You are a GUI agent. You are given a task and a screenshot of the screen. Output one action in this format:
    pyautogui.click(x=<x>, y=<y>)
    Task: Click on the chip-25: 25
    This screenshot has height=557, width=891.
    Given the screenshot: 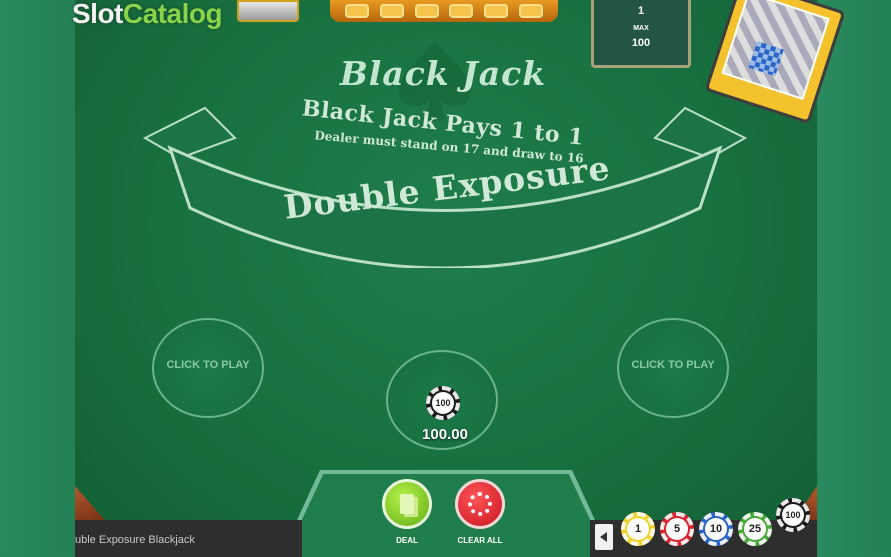 What is the action you would take?
    pyautogui.click(x=755, y=529)
    